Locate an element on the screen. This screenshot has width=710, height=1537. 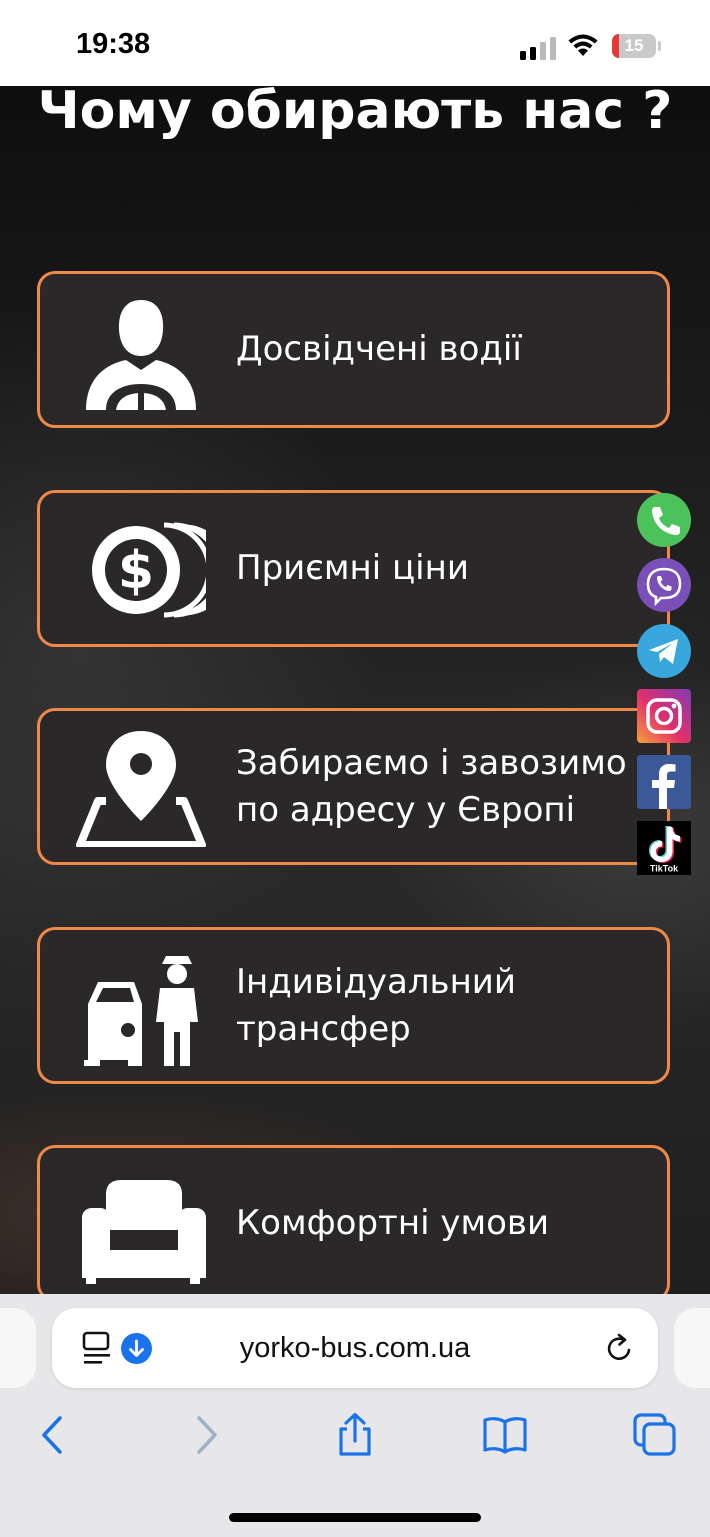
feature-card-individual-transfer: Індивідуальний трансфер is located at coordinates (353, 1005).